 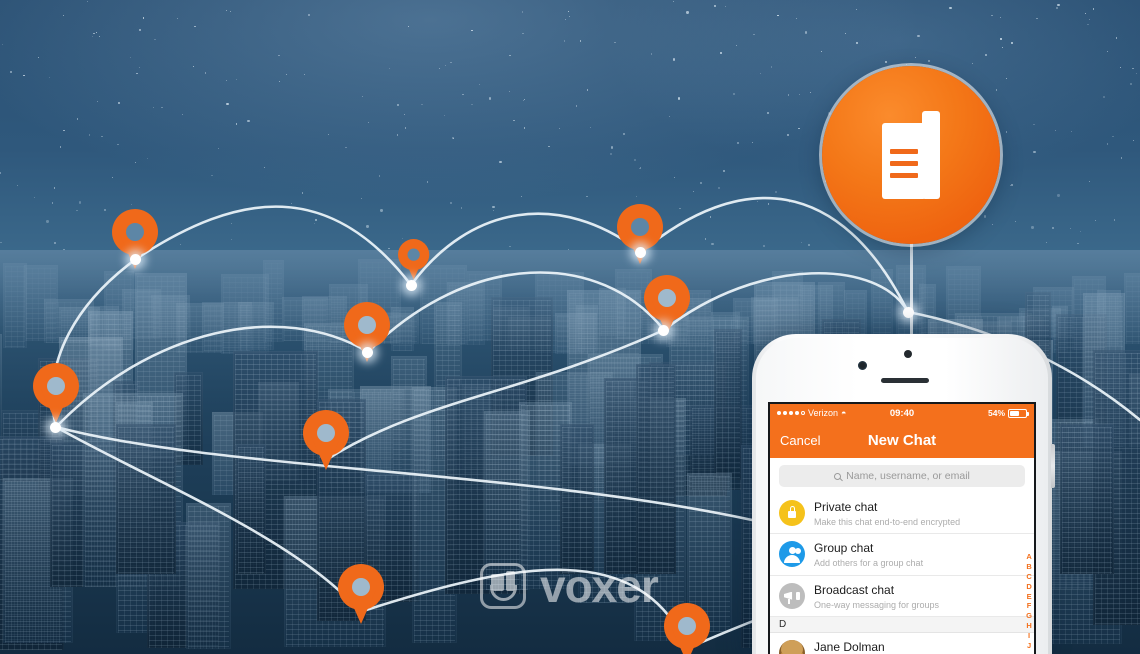 I want to click on wifi-icon: ◓, so click(x=844, y=413).